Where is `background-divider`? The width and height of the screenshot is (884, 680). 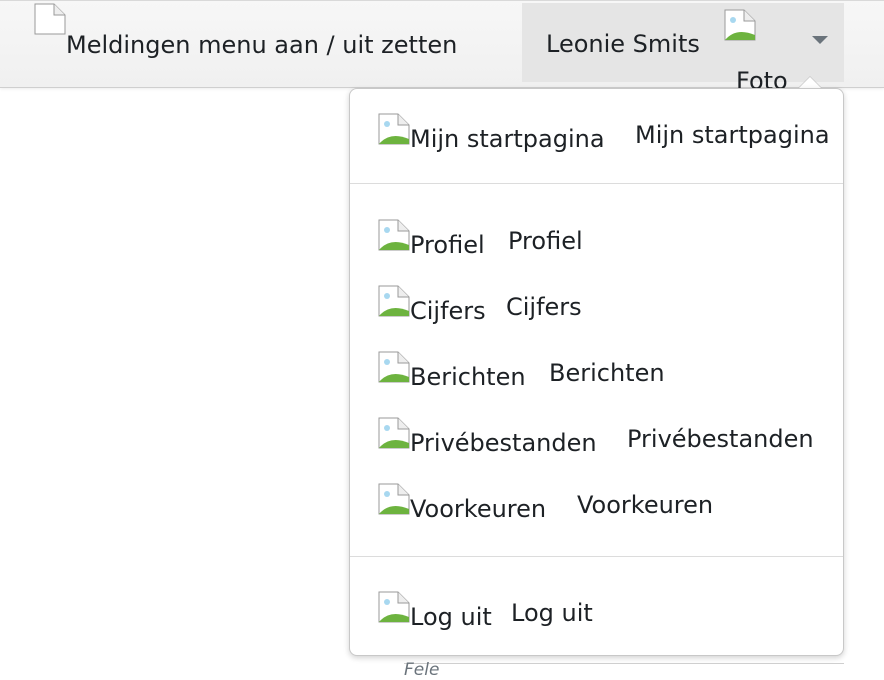 background-divider is located at coordinates (624, 663).